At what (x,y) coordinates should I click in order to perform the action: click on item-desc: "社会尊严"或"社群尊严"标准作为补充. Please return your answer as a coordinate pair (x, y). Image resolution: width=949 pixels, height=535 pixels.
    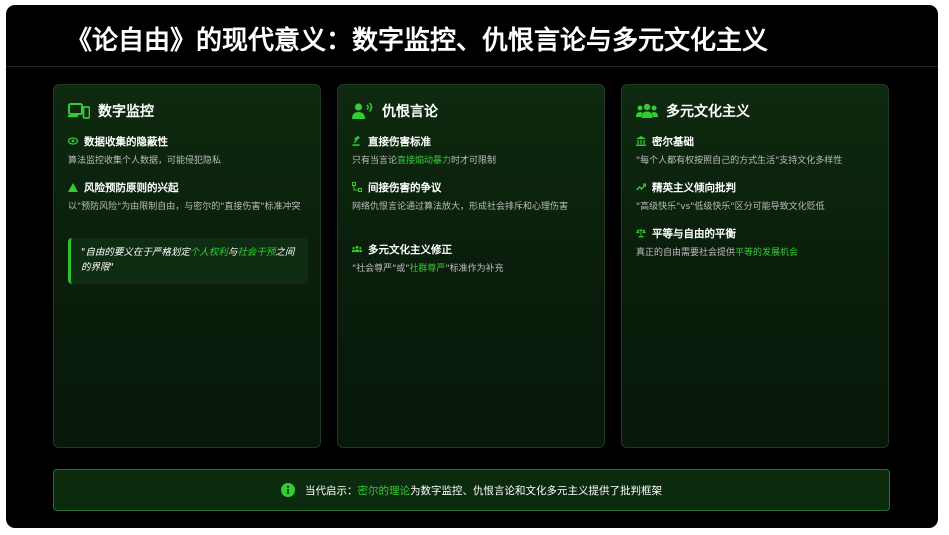
    Looking at the image, I should click on (472, 269).